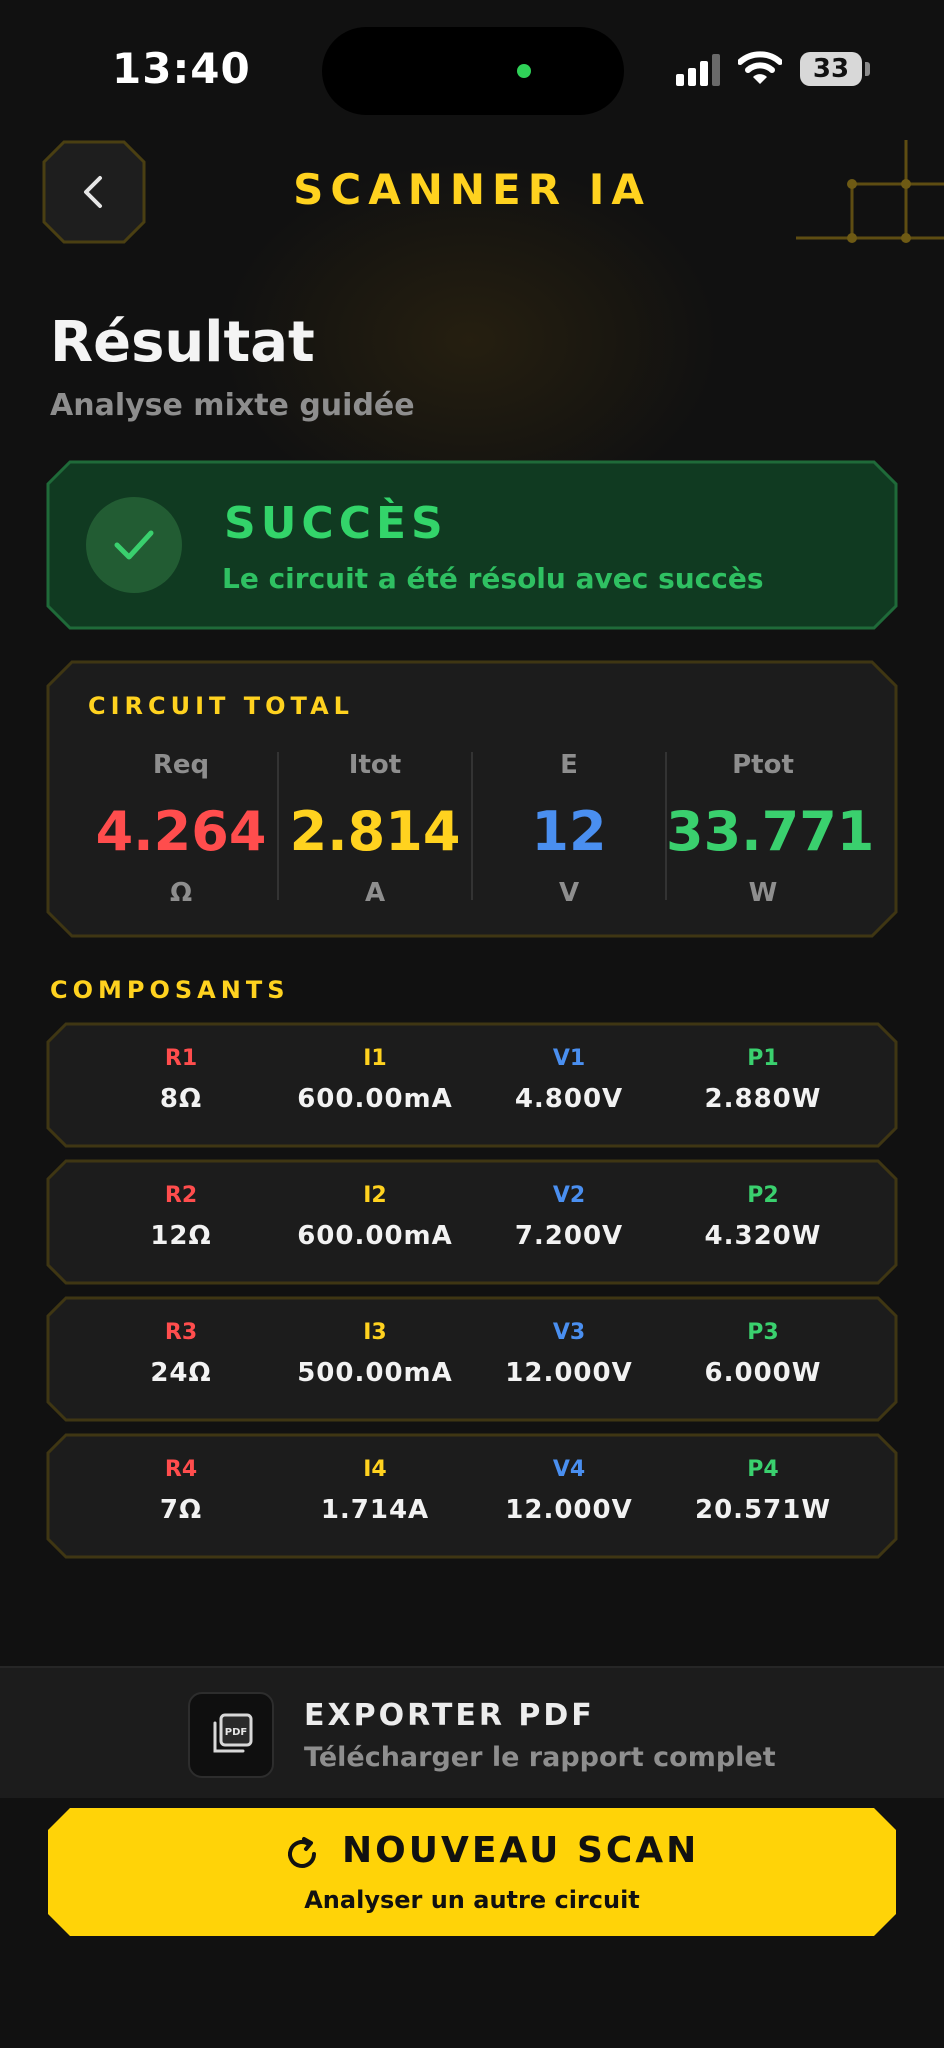 This screenshot has height=2048, width=944. Describe the element at coordinates (569, 1195) in the screenshot. I see `cell-name: V2` at that location.